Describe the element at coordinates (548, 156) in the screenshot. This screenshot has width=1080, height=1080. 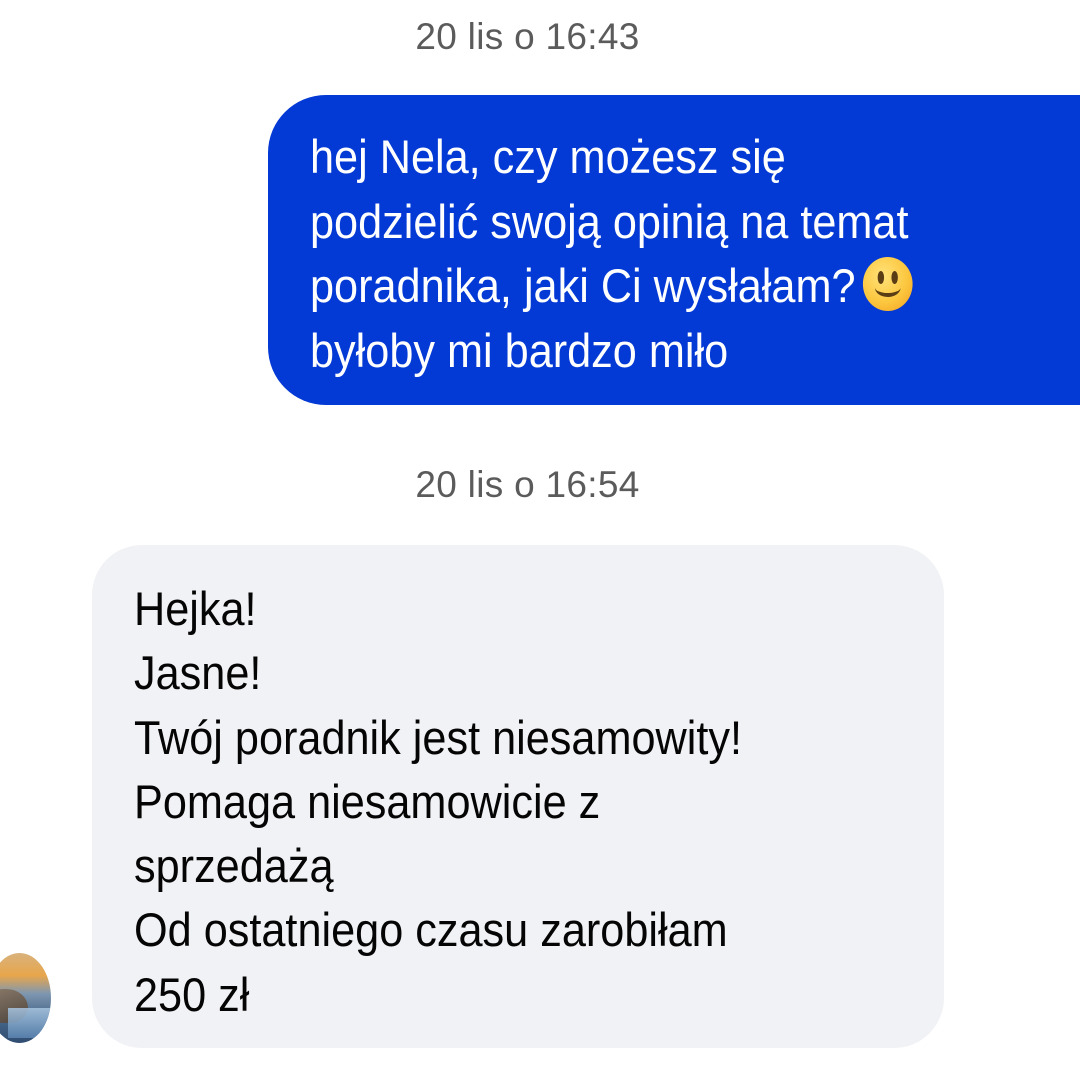
I see `message-text-line: hej Nela, czy możesz się` at that location.